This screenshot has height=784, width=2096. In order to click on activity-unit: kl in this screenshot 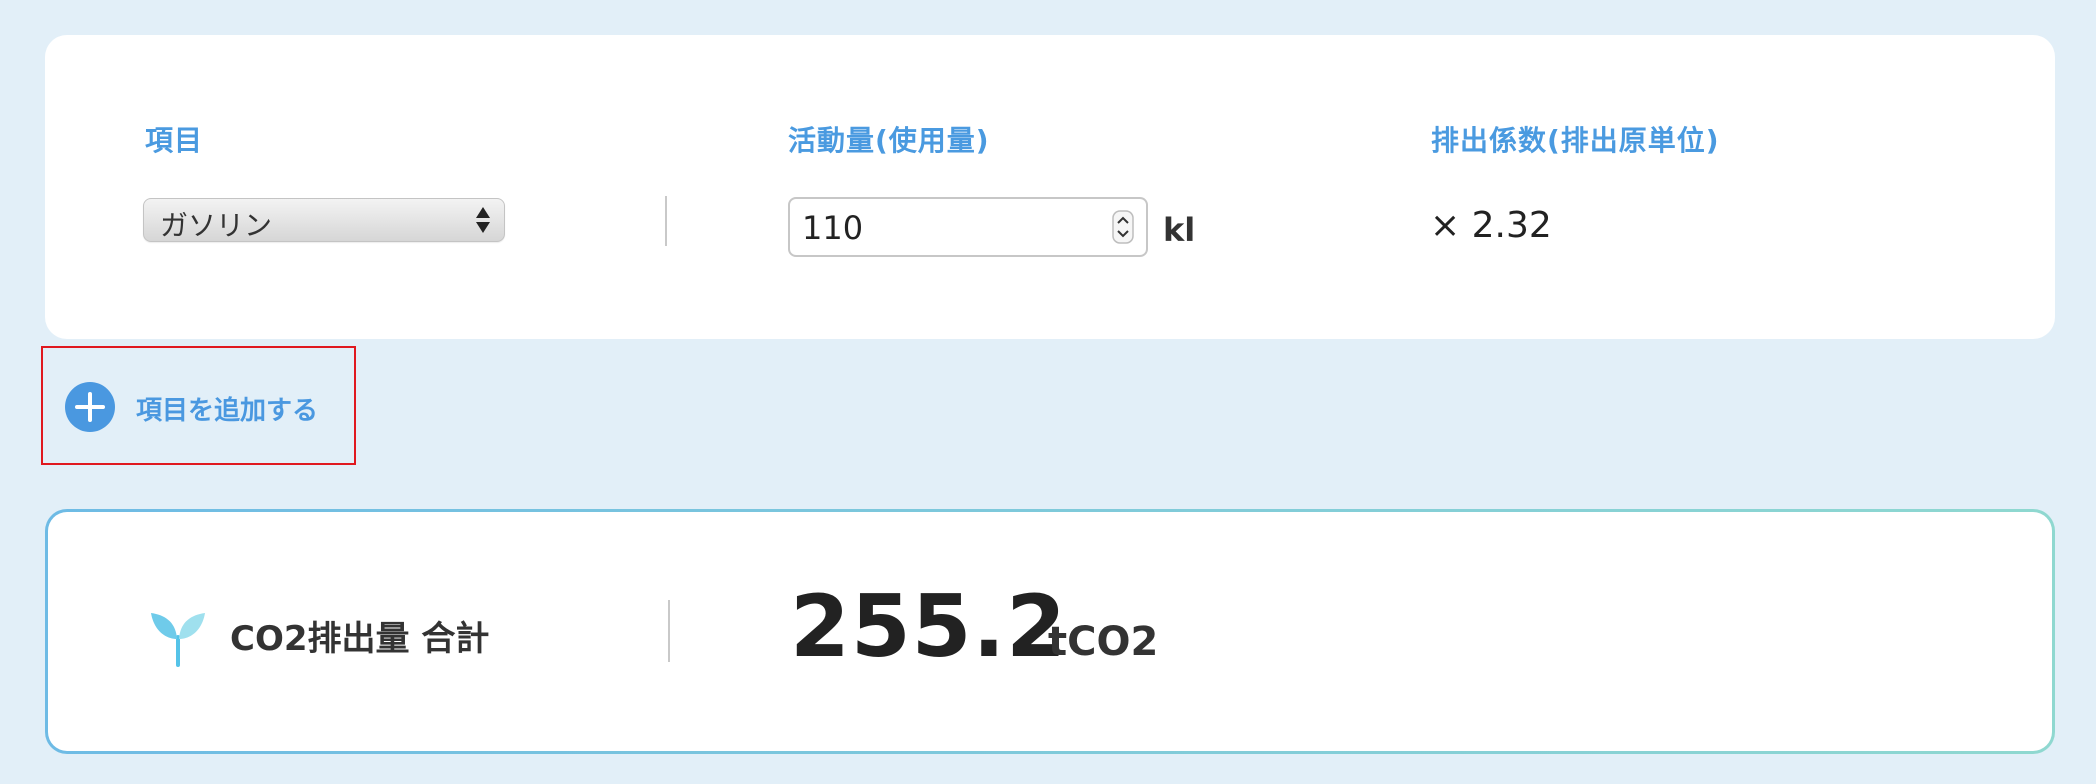, I will do `click(1179, 230)`.